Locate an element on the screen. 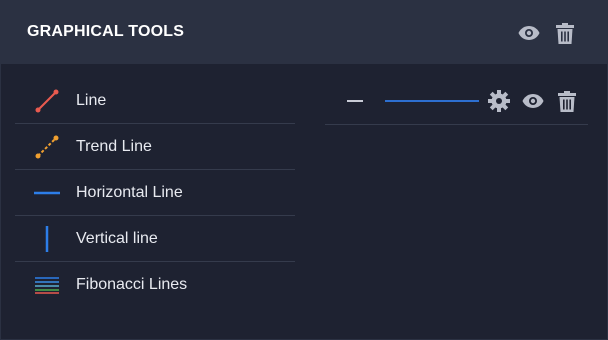  line-color-preview is located at coordinates (432, 101).